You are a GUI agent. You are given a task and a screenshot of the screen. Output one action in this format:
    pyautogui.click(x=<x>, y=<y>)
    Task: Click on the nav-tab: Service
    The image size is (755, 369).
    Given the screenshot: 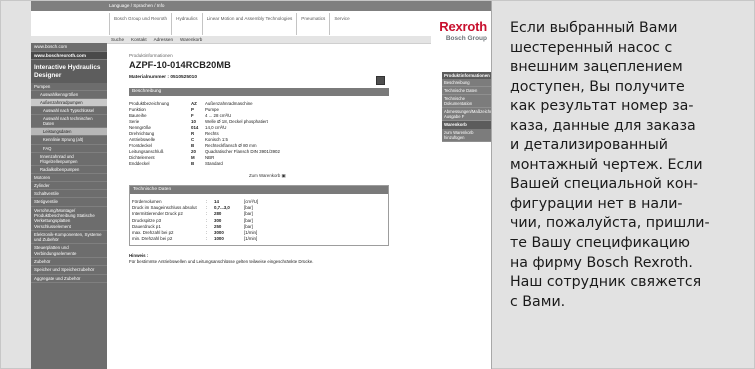 What is the action you would take?
    pyautogui.click(x=341, y=24)
    